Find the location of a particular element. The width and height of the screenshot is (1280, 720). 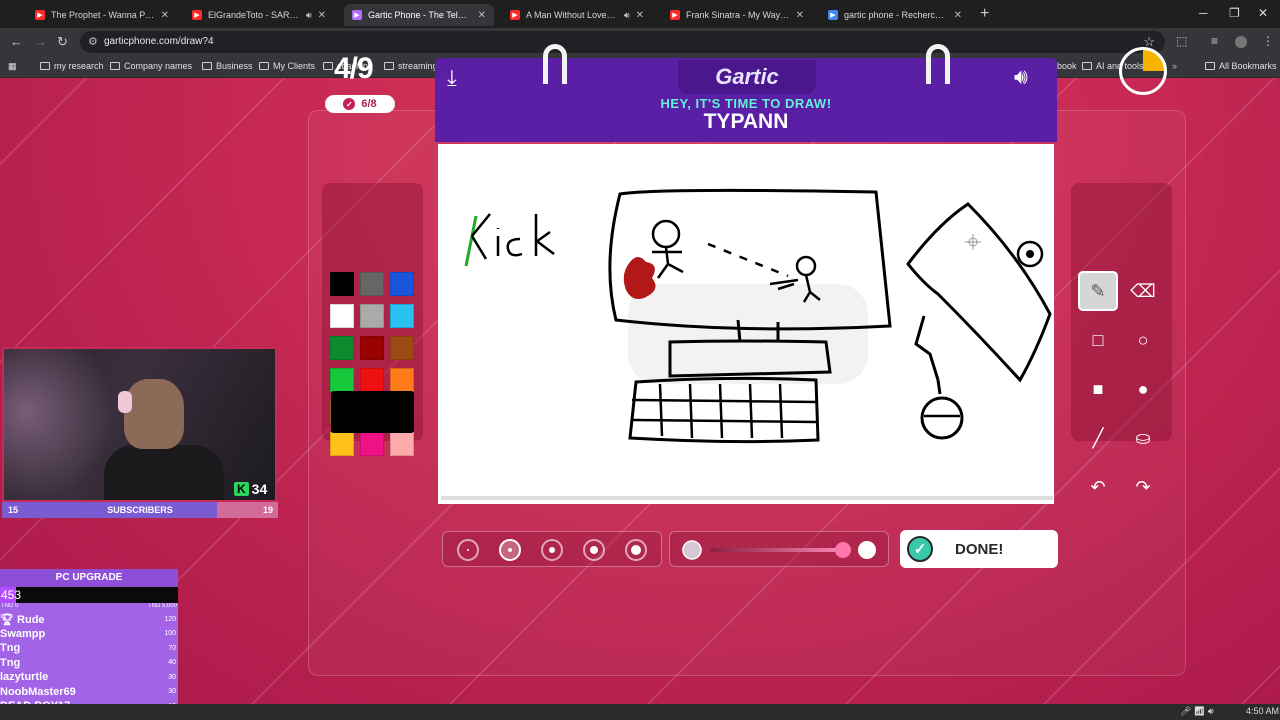

line-icon: ╱ is located at coordinates (1098, 438).